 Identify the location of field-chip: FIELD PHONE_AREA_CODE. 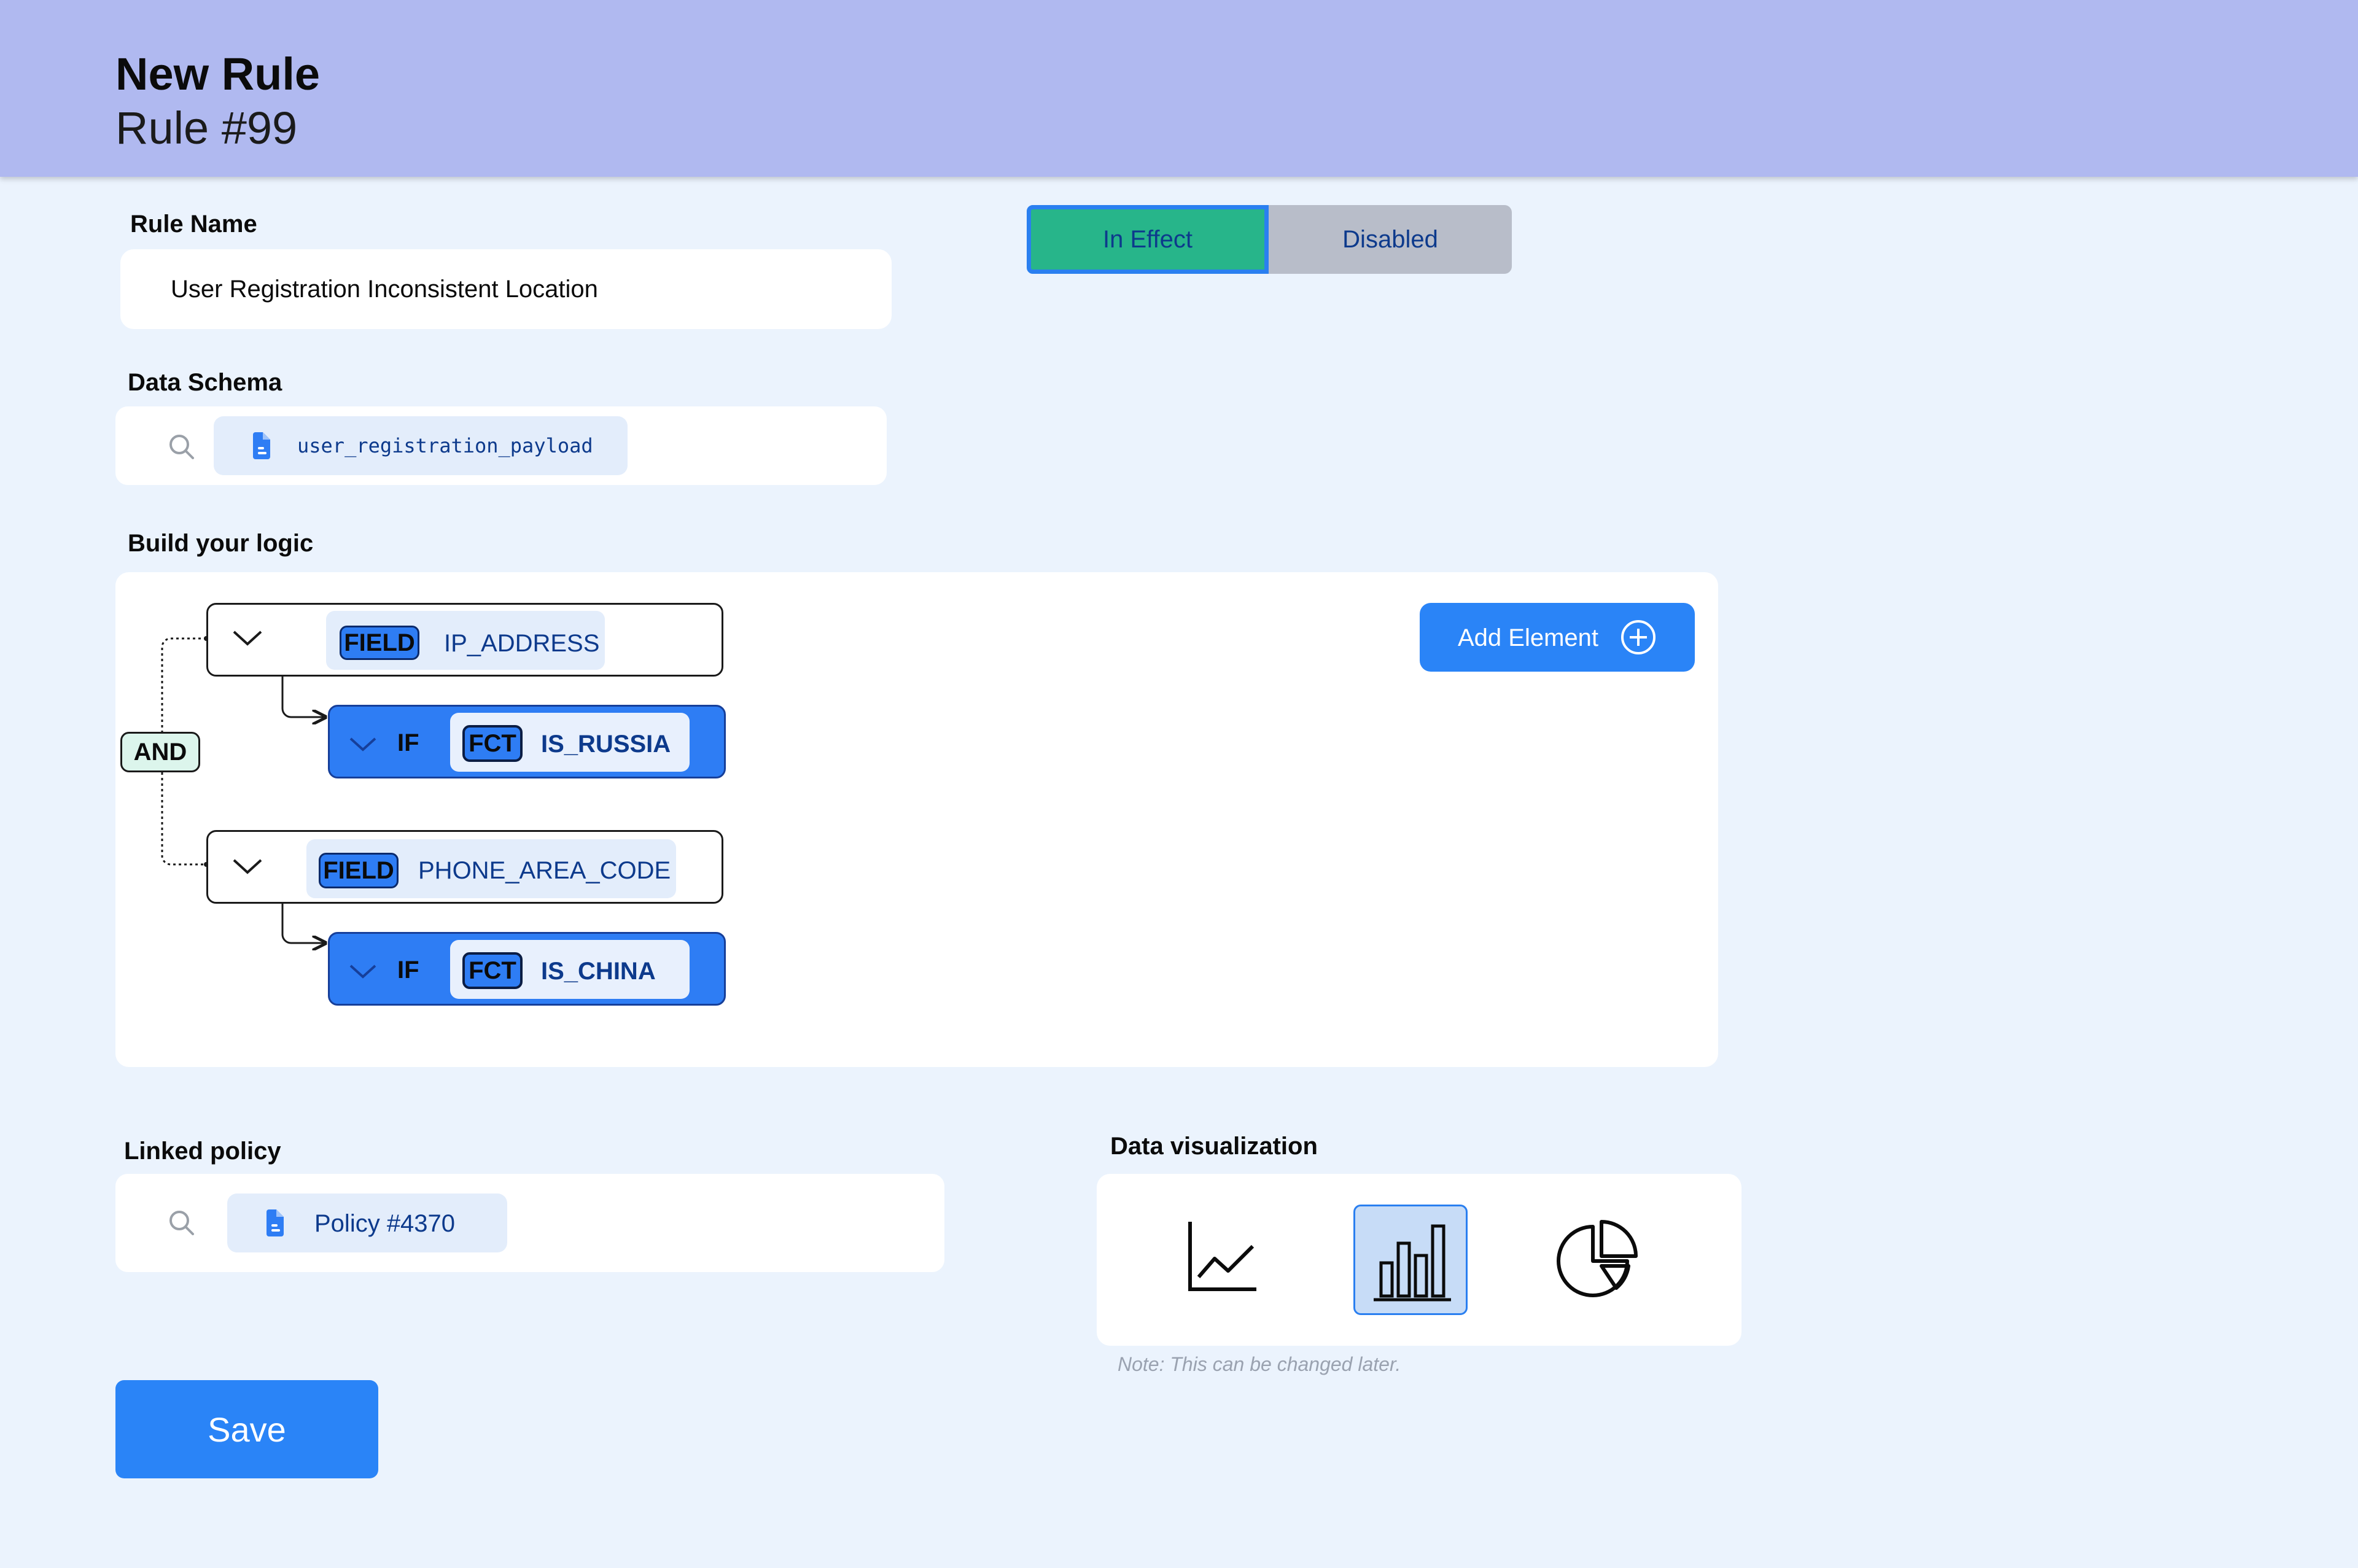
(491, 869).